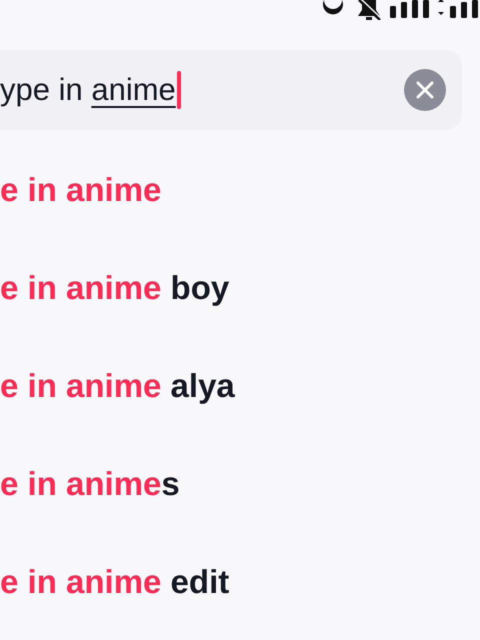 Image resolution: width=480 pixels, height=640 pixels. What do you see at coordinates (90, 484) in the screenshot?
I see `search-suggestion: e in animes` at bounding box center [90, 484].